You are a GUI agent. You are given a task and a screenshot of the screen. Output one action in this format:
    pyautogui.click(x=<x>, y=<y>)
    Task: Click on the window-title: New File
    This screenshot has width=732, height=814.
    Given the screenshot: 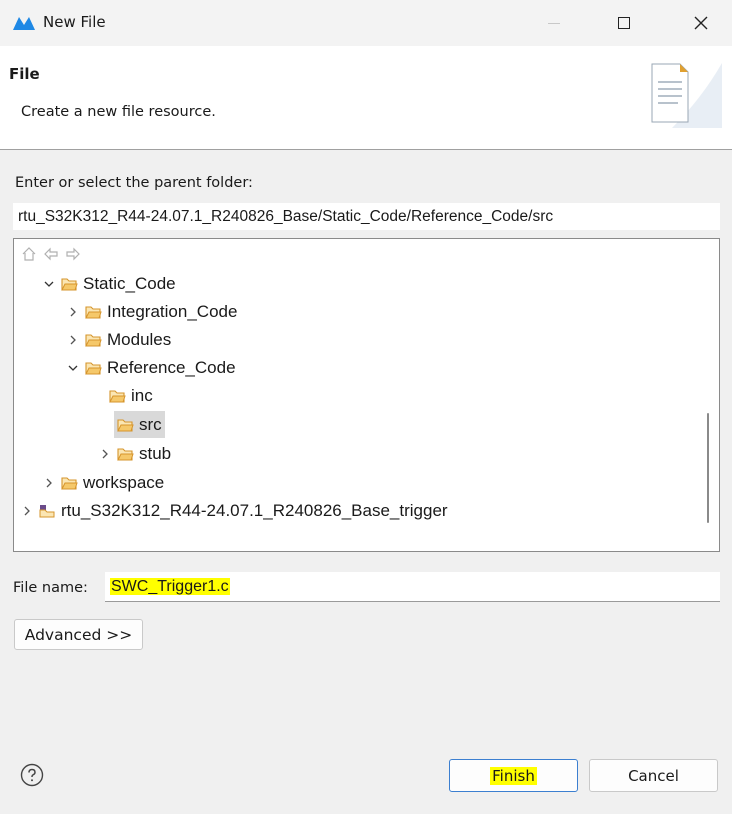 What is the action you would take?
    pyautogui.click(x=74, y=22)
    